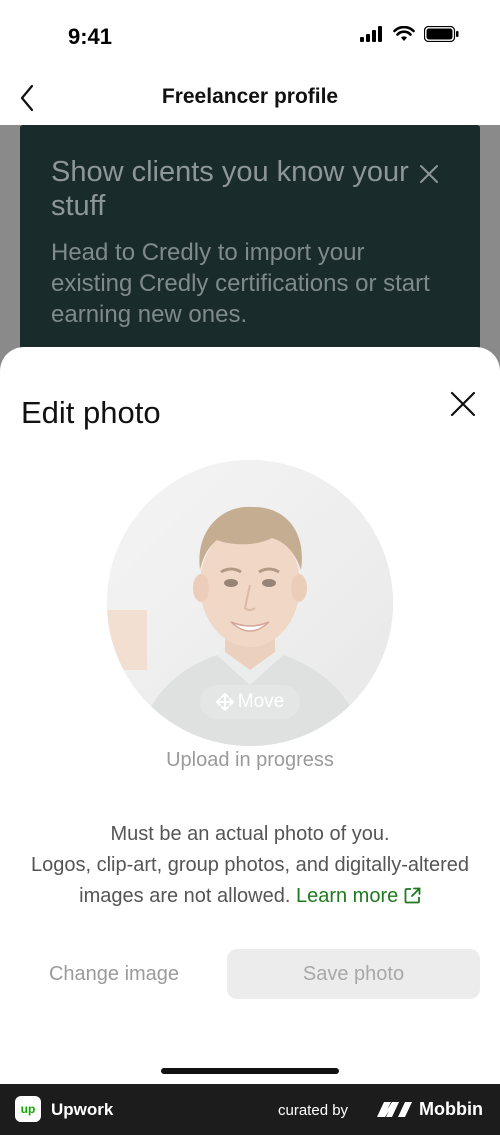 The height and width of the screenshot is (1135, 500). I want to click on status-icons, so click(410, 34).